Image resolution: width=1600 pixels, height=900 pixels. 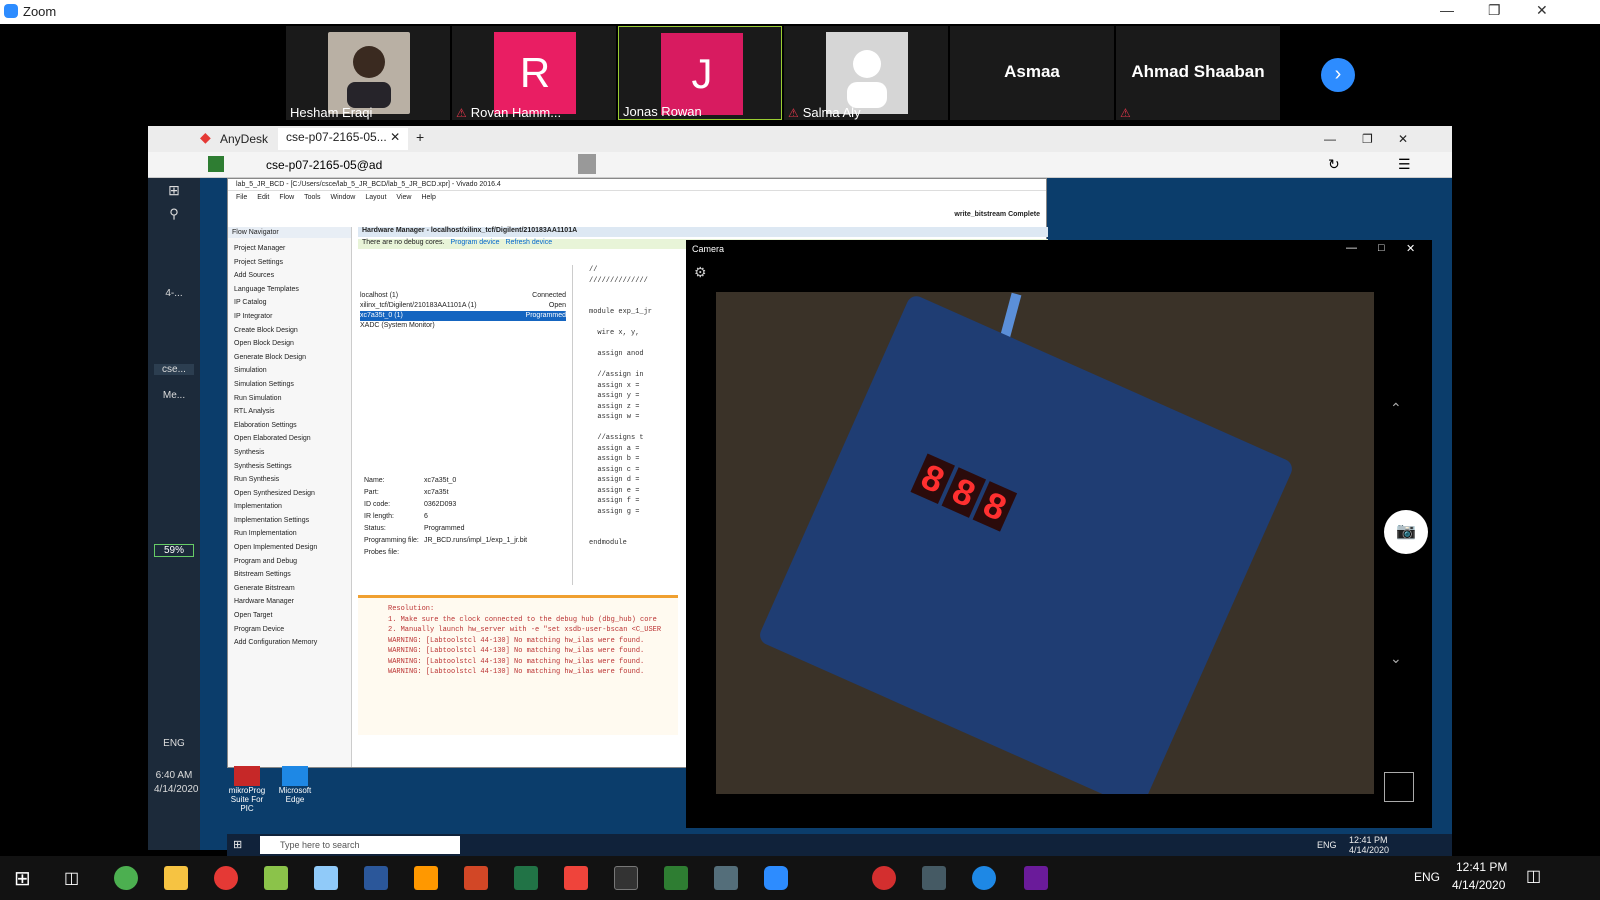 I want to click on next-page-button: ›, so click(x=1338, y=75).